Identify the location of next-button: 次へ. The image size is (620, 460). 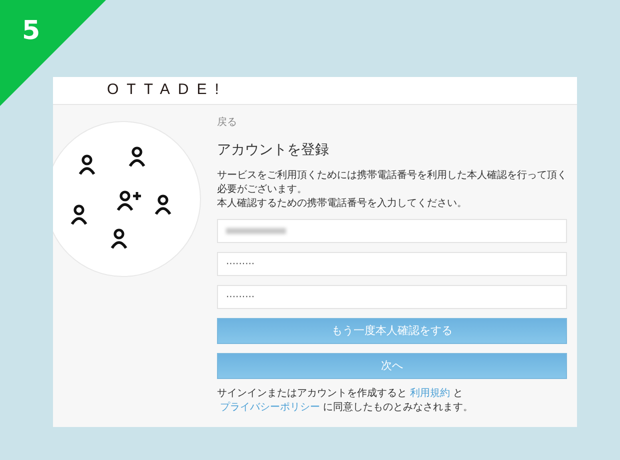
(392, 366).